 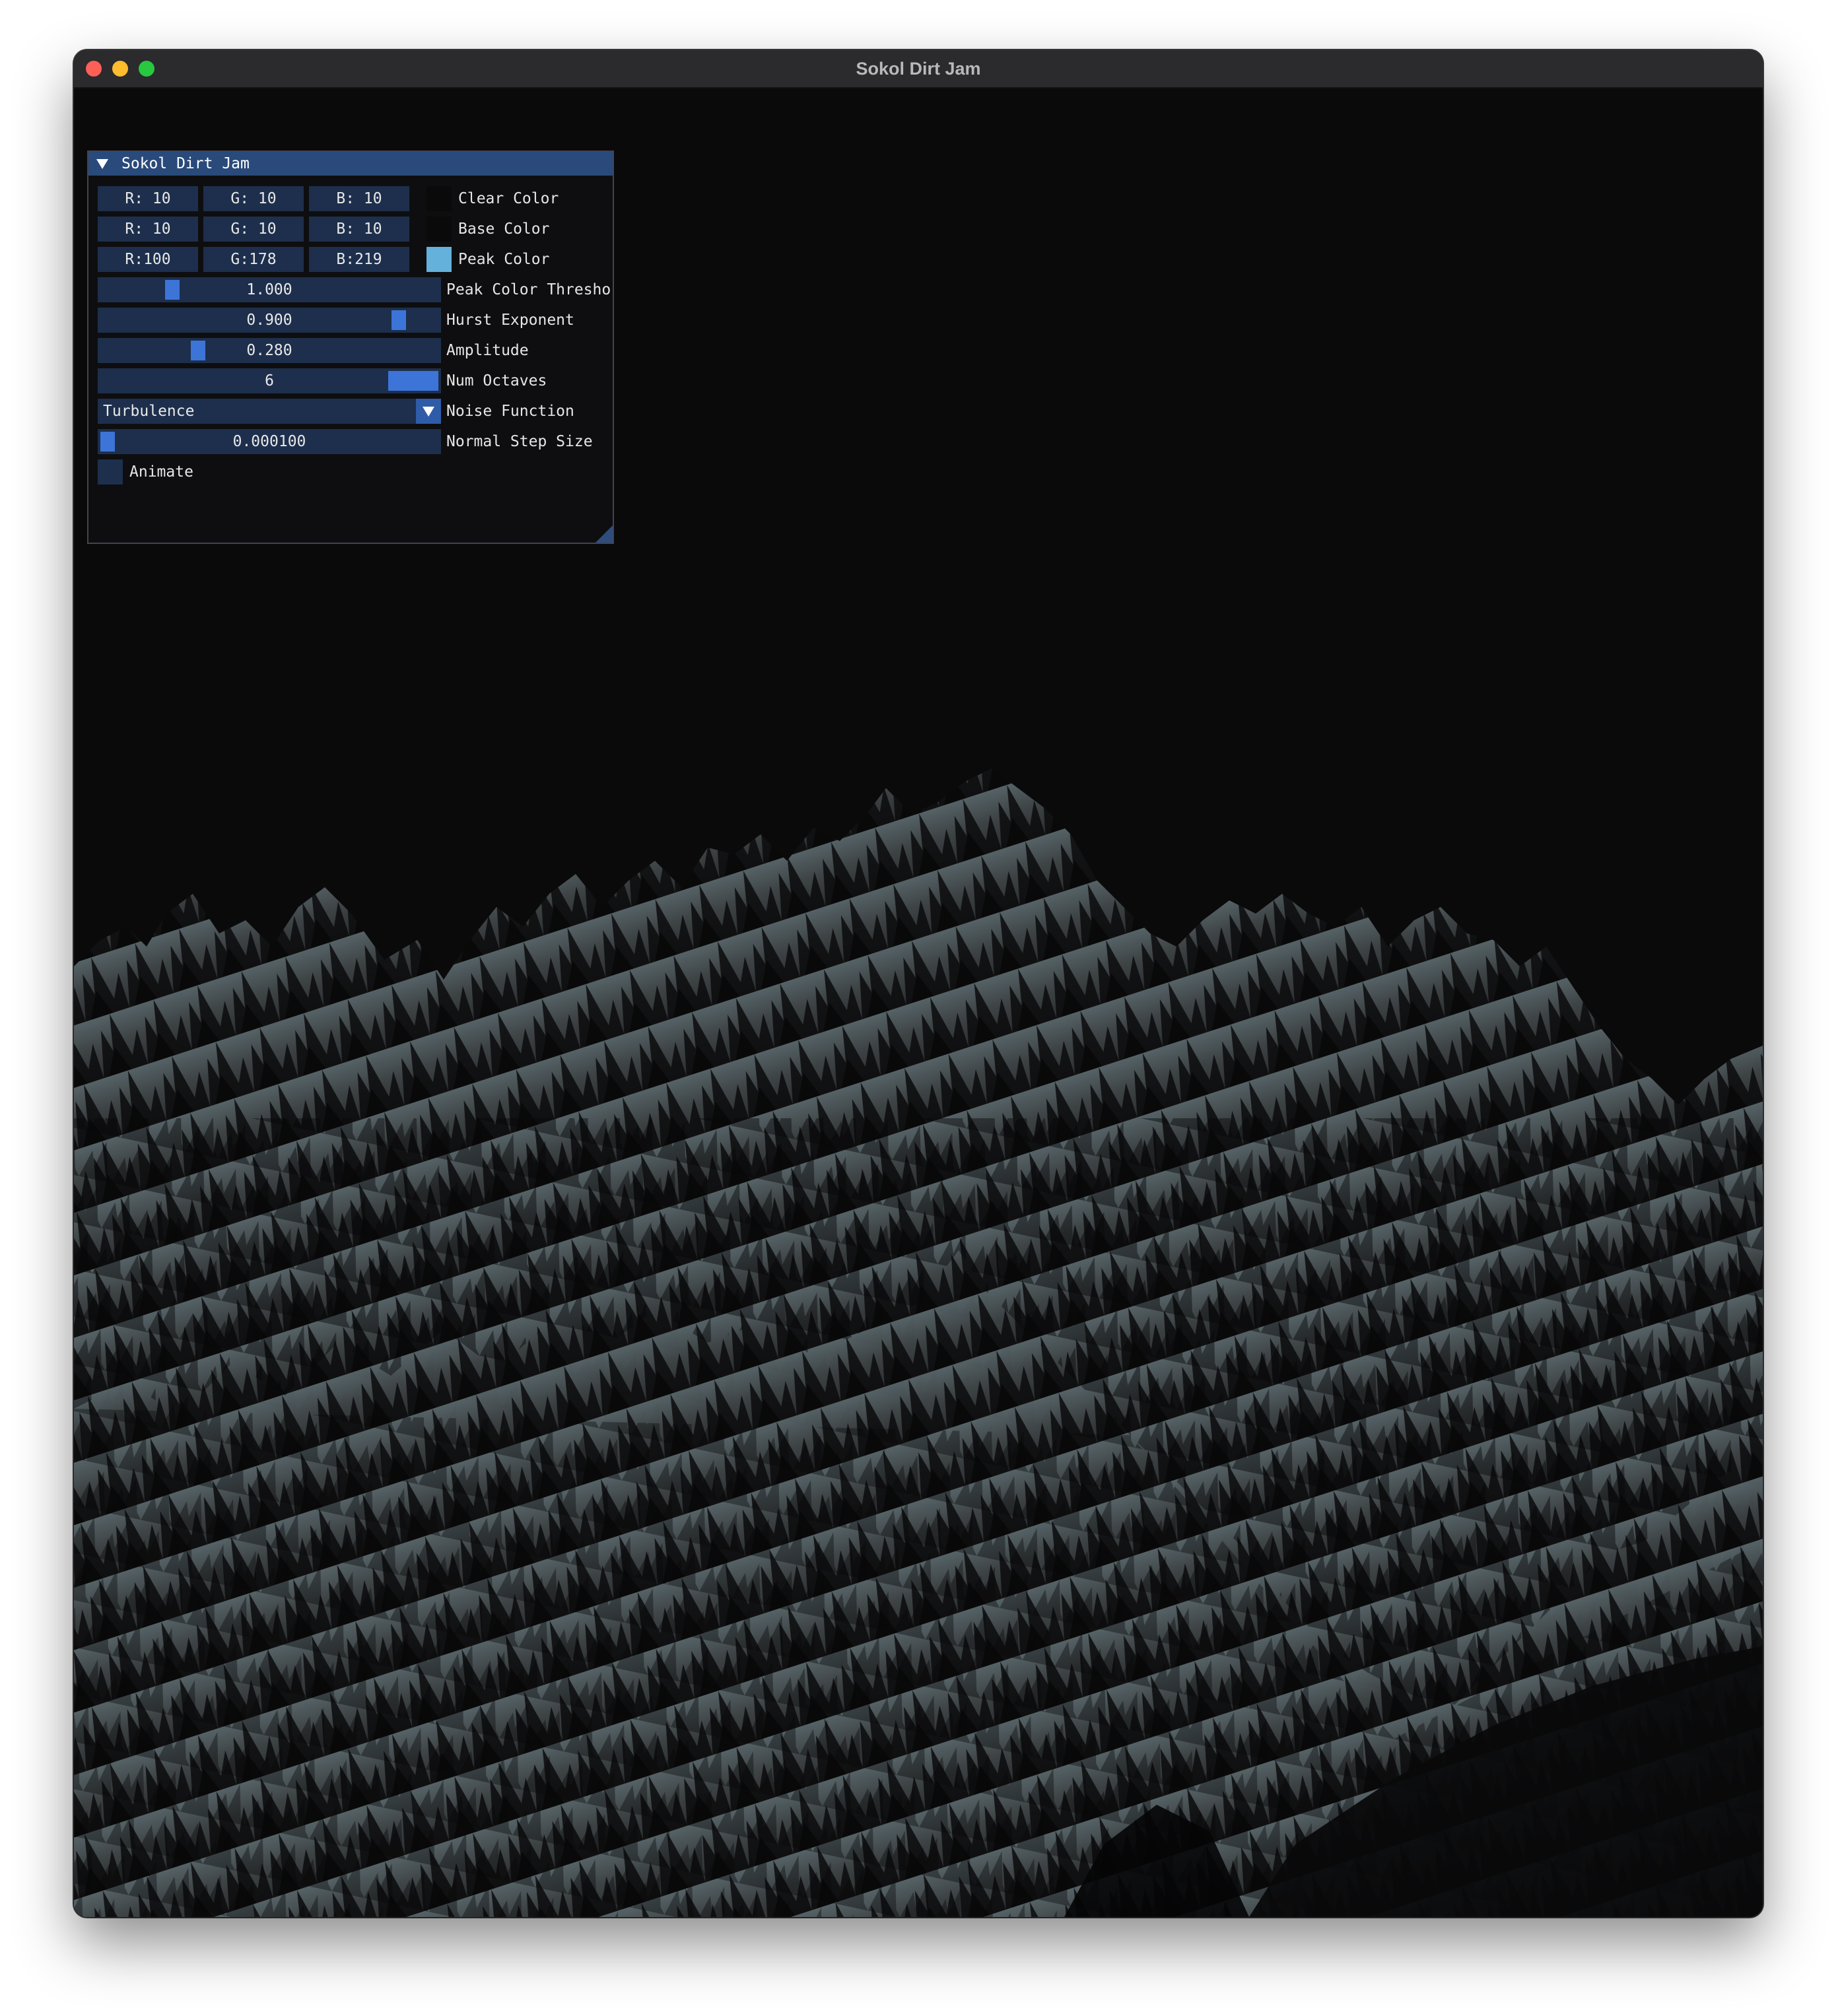 I want to click on slider-value: 0.900, so click(x=269, y=320).